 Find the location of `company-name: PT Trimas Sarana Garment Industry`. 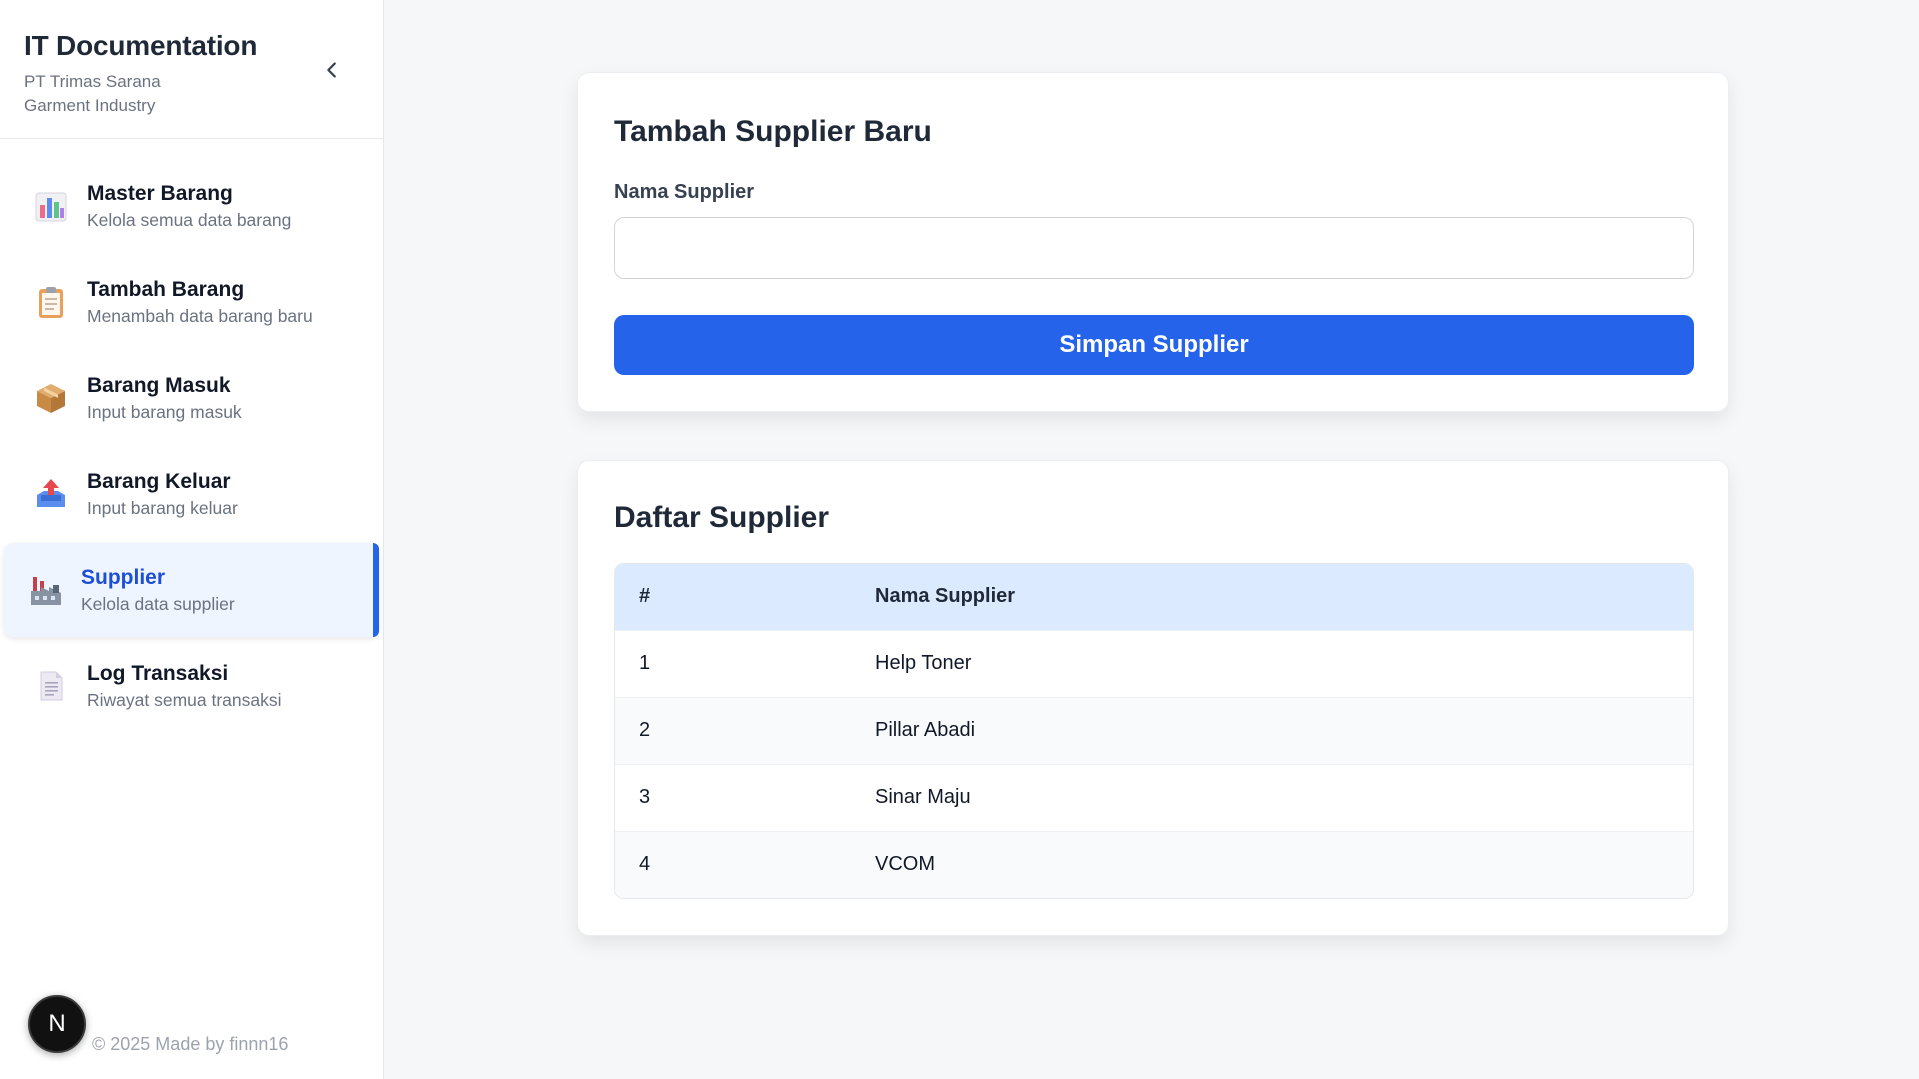

company-name: PT Trimas Sarana Garment Industry is located at coordinates (92, 93).